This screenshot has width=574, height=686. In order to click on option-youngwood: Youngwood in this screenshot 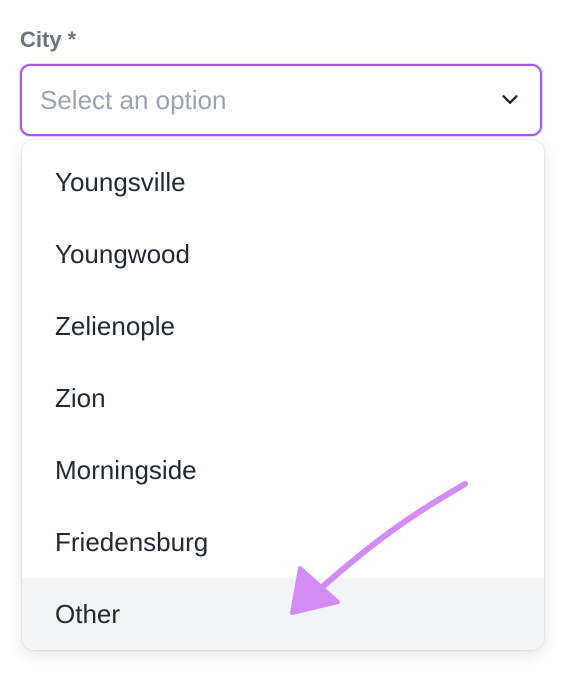, I will do `click(283, 254)`.